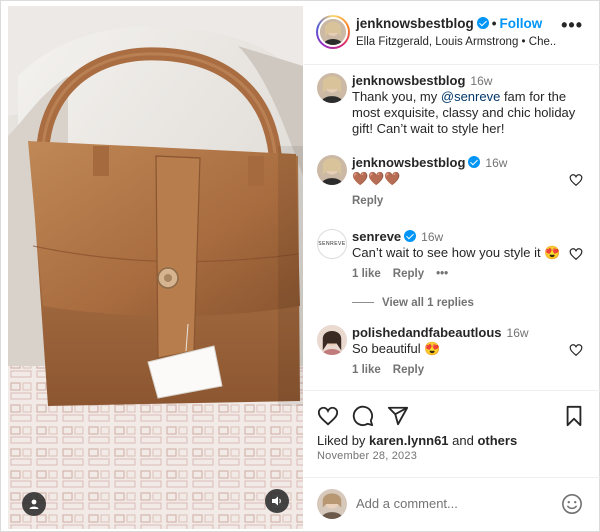 Image resolution: width=600 pixels, height=532 pixels. What do you see at coordinates (481, 81) in the screenshot?
I see `caption-time: 16w` at bounding box center [481, 81].